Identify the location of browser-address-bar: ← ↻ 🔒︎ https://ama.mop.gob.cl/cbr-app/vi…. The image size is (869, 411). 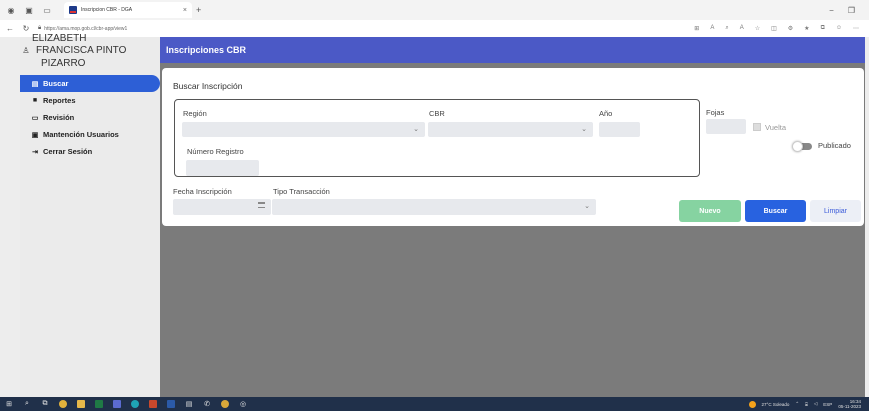
(434, 28).